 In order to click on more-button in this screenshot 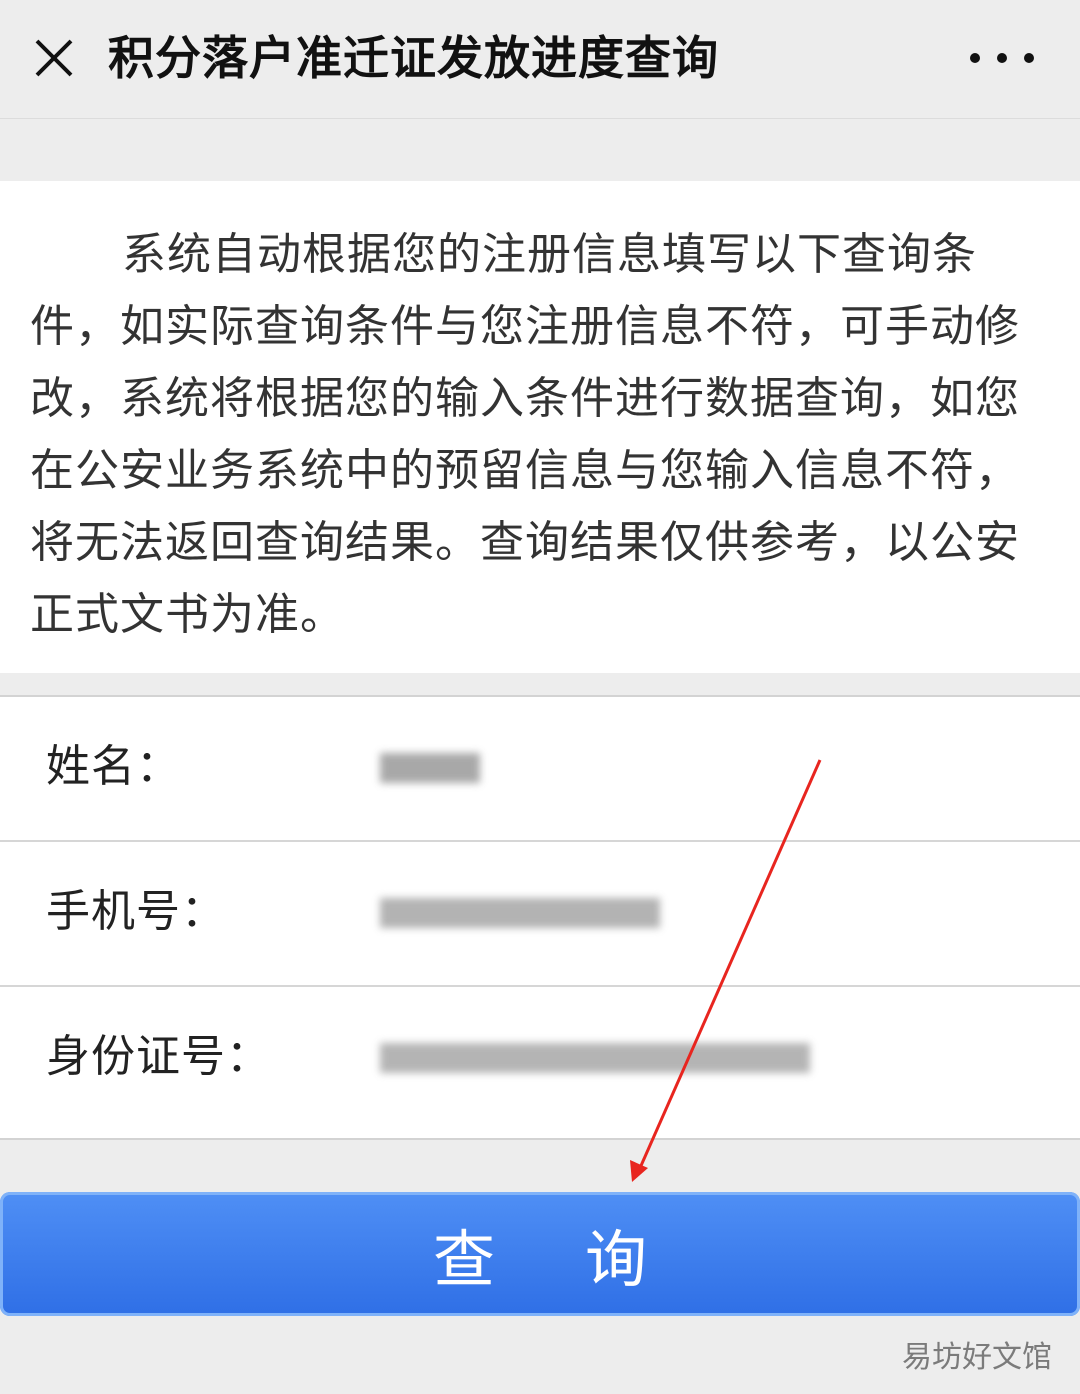, I will do `click(1002, 58)`.